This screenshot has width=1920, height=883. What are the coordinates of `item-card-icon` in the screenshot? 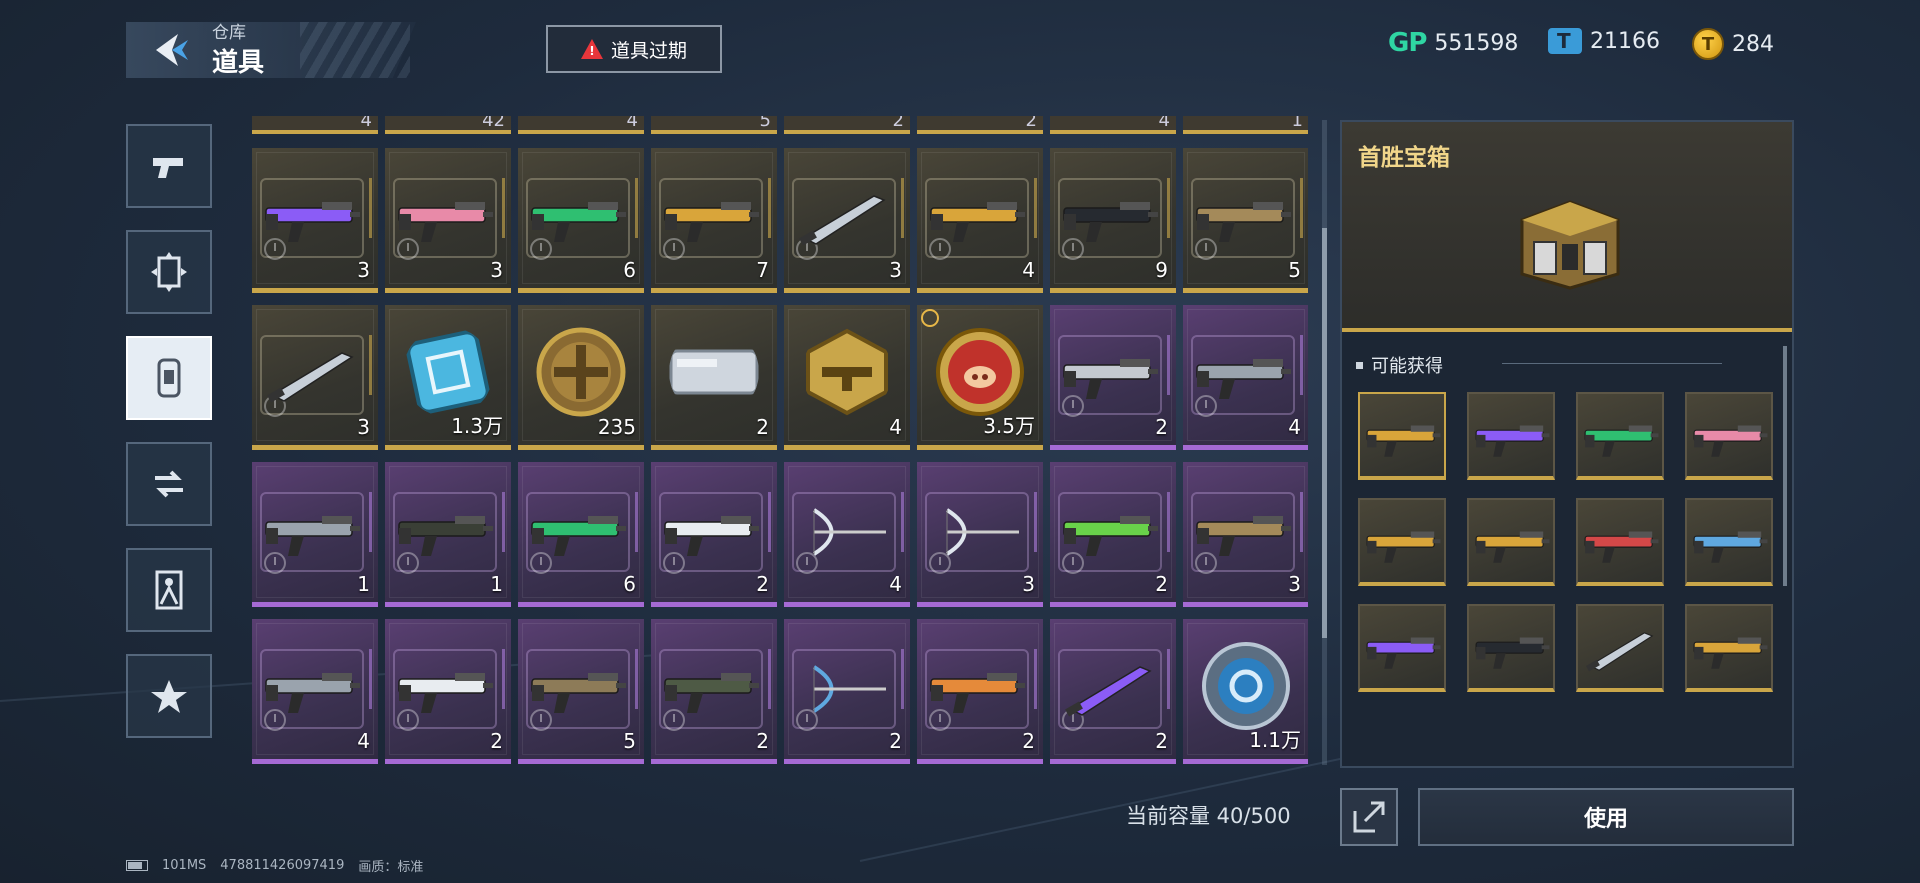 It's located at (169, 378).